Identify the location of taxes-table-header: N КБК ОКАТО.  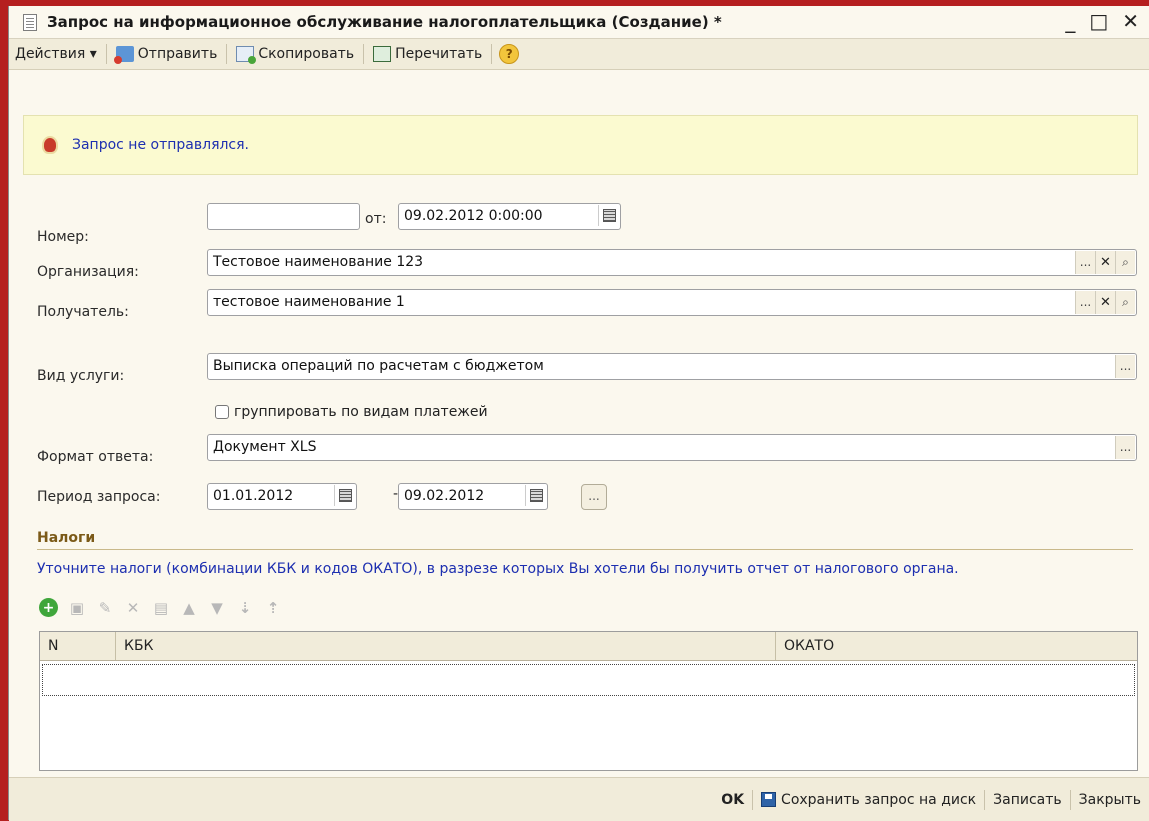
(588, 646).